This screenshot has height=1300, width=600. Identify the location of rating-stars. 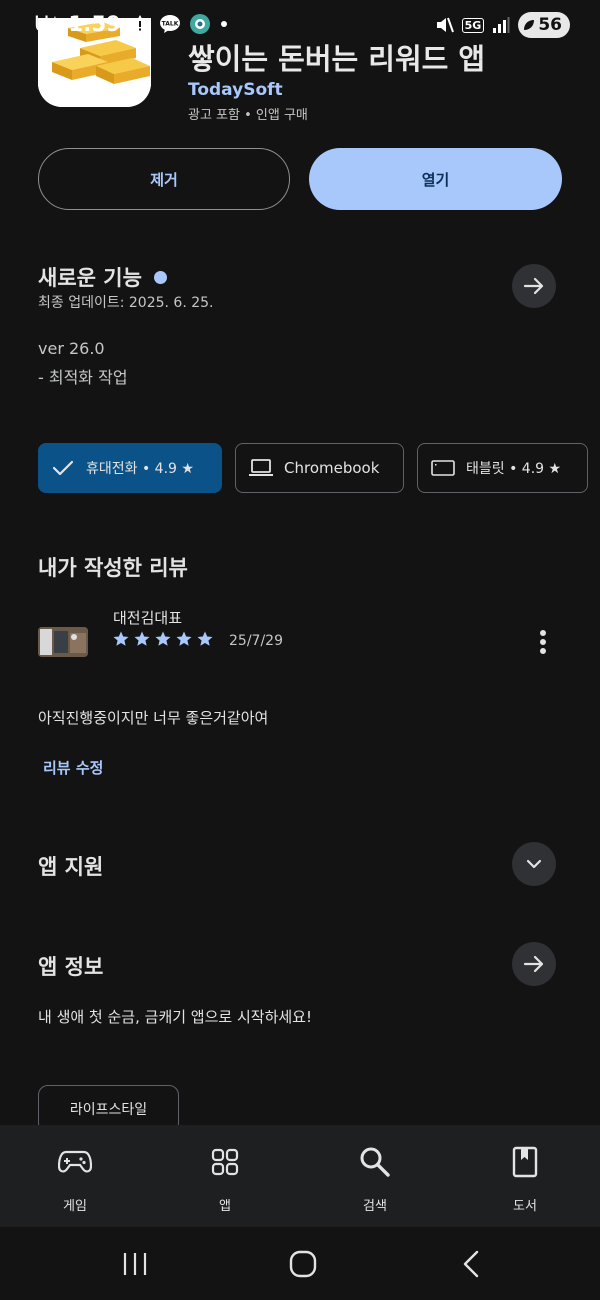
(163, 639).